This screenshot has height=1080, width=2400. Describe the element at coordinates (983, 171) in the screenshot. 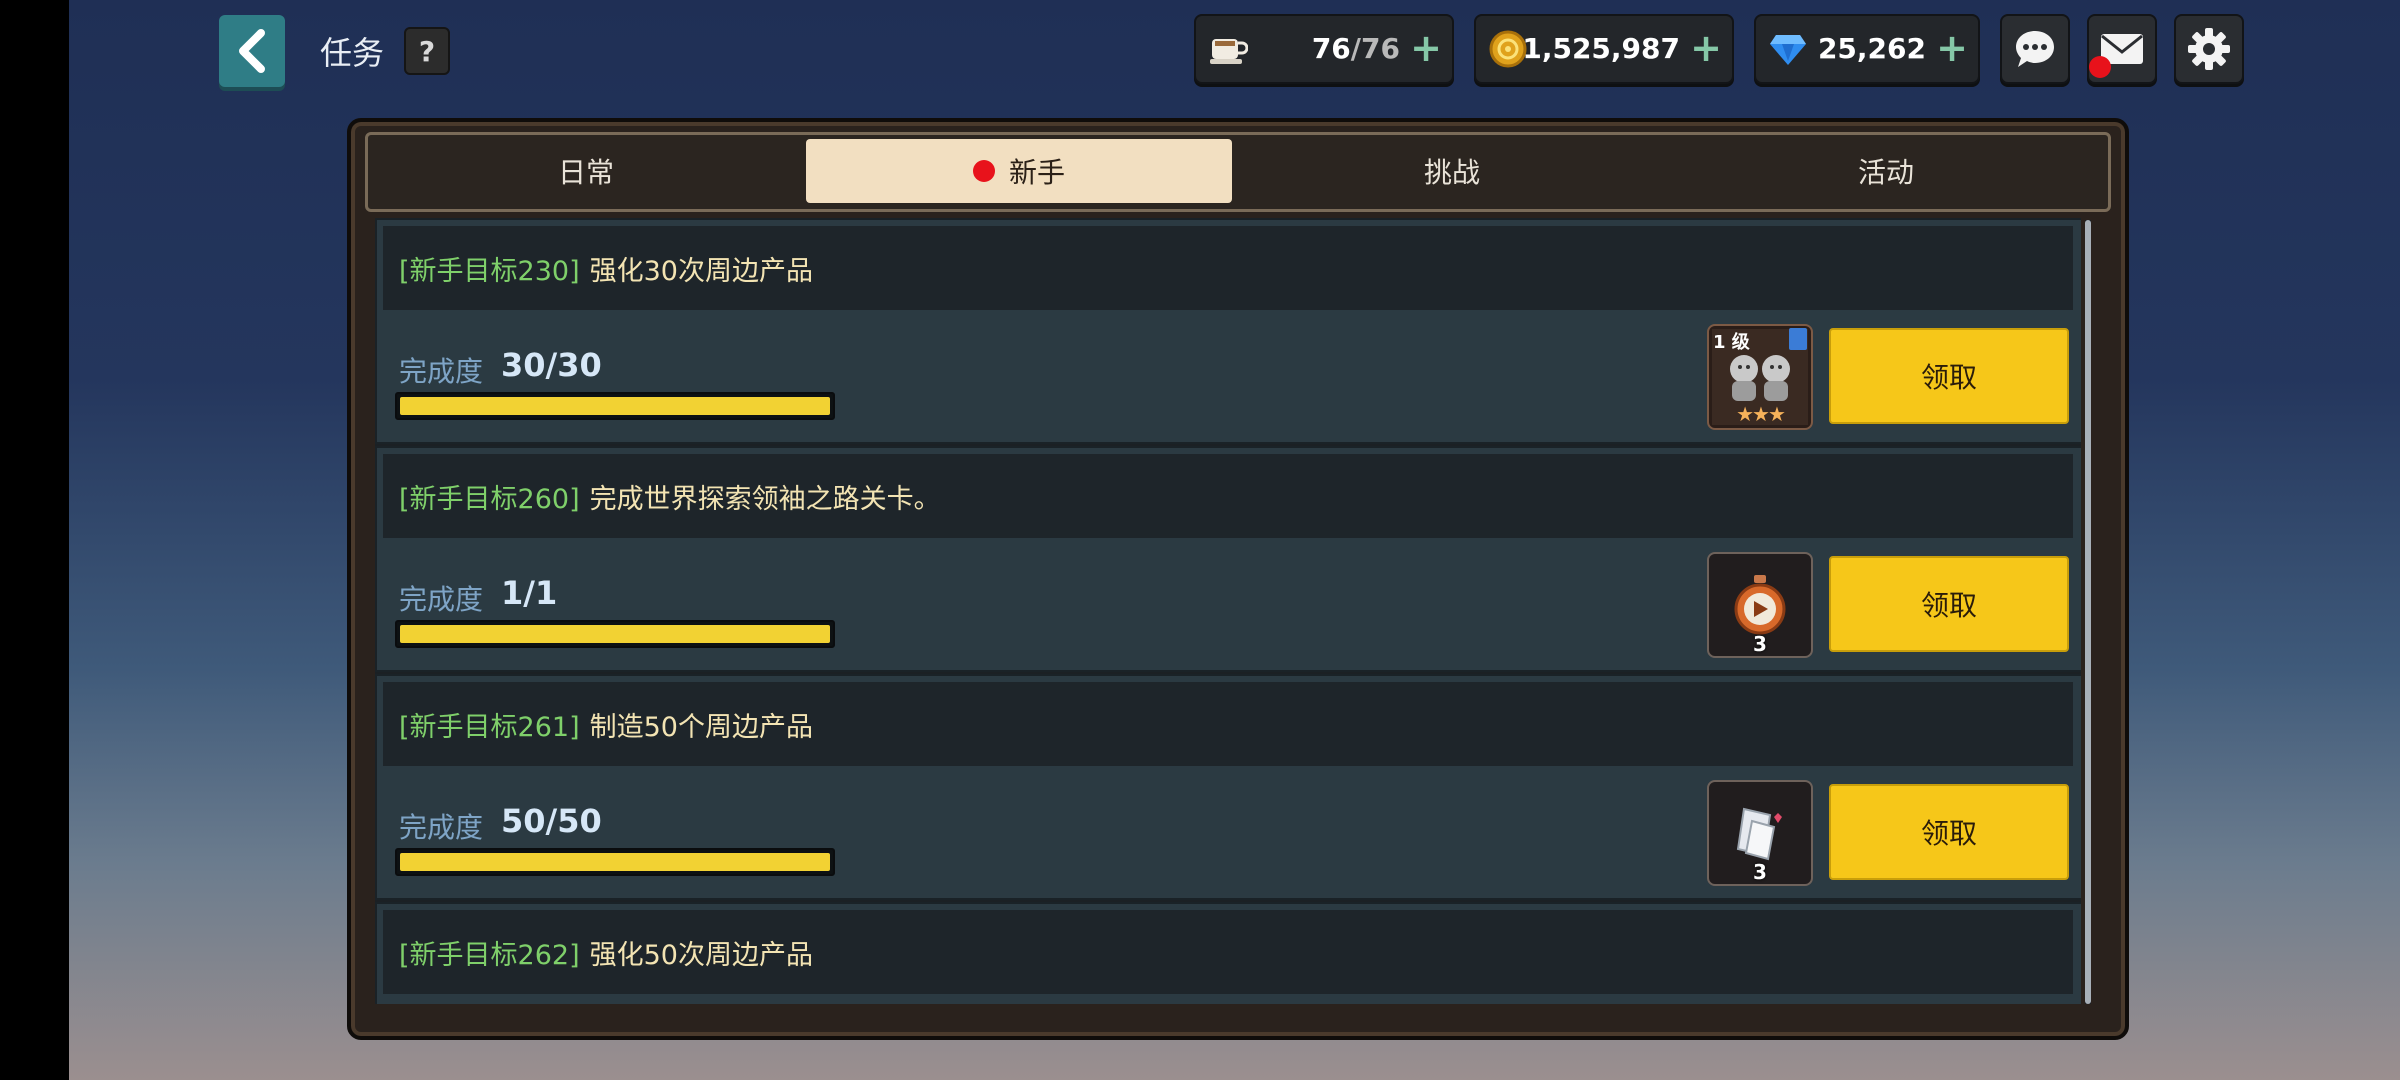

I see `tab-alert-dot` at that location.